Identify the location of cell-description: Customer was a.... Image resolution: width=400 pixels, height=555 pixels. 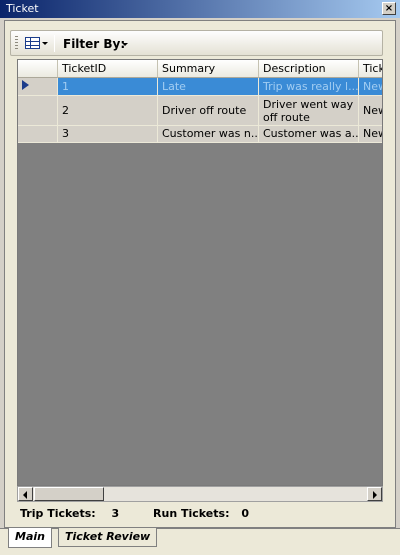
(309, 134).